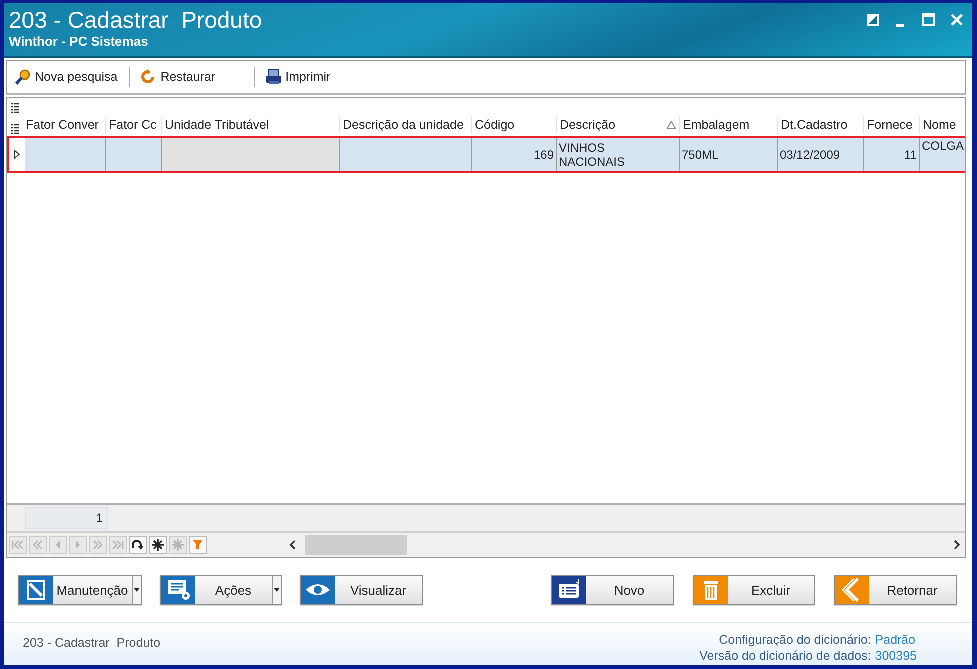 The width and height of the screenshot is (977, 669). What do you see at coordinates (361, 590) in the screenshot?
I see `action-button: Visualizar` at bounding box center [361, 590].